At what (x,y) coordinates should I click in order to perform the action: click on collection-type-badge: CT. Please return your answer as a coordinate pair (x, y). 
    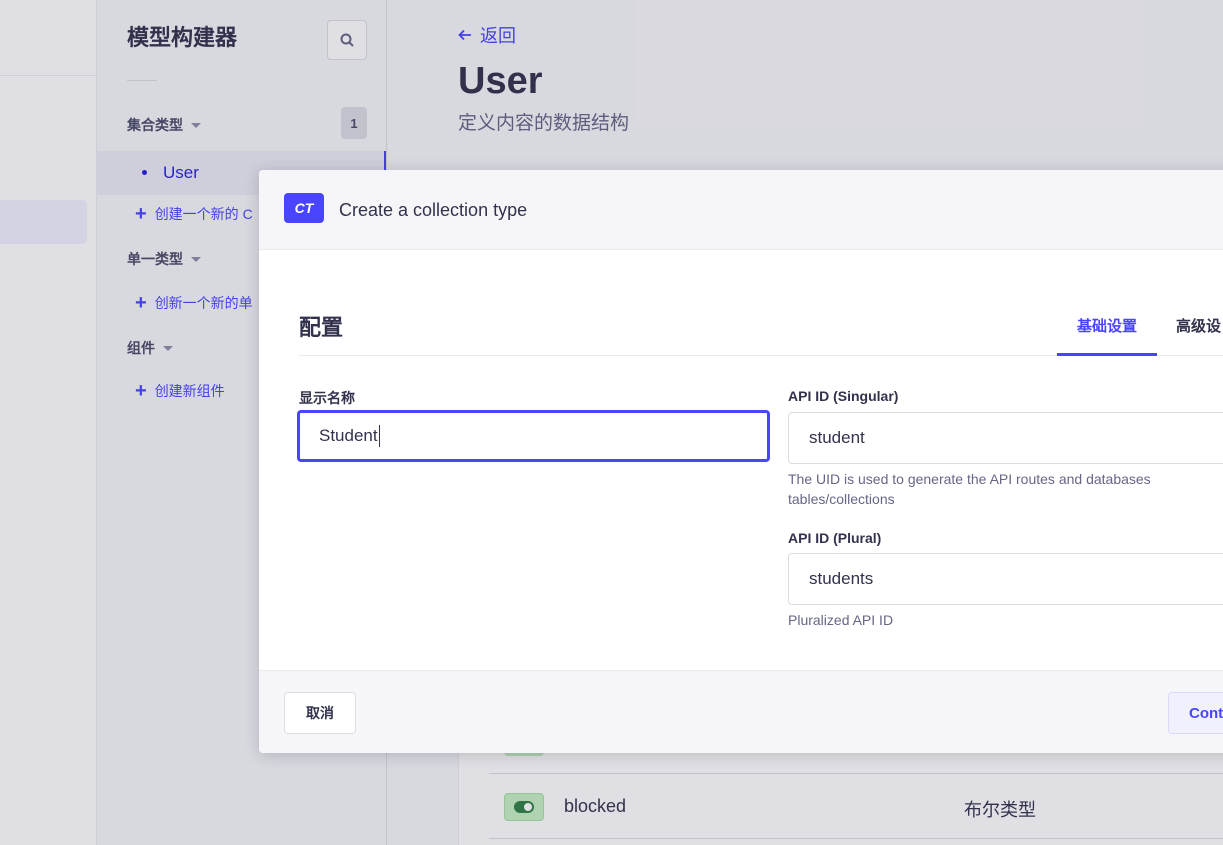
    Looking at the image, I should click on (304, 208).